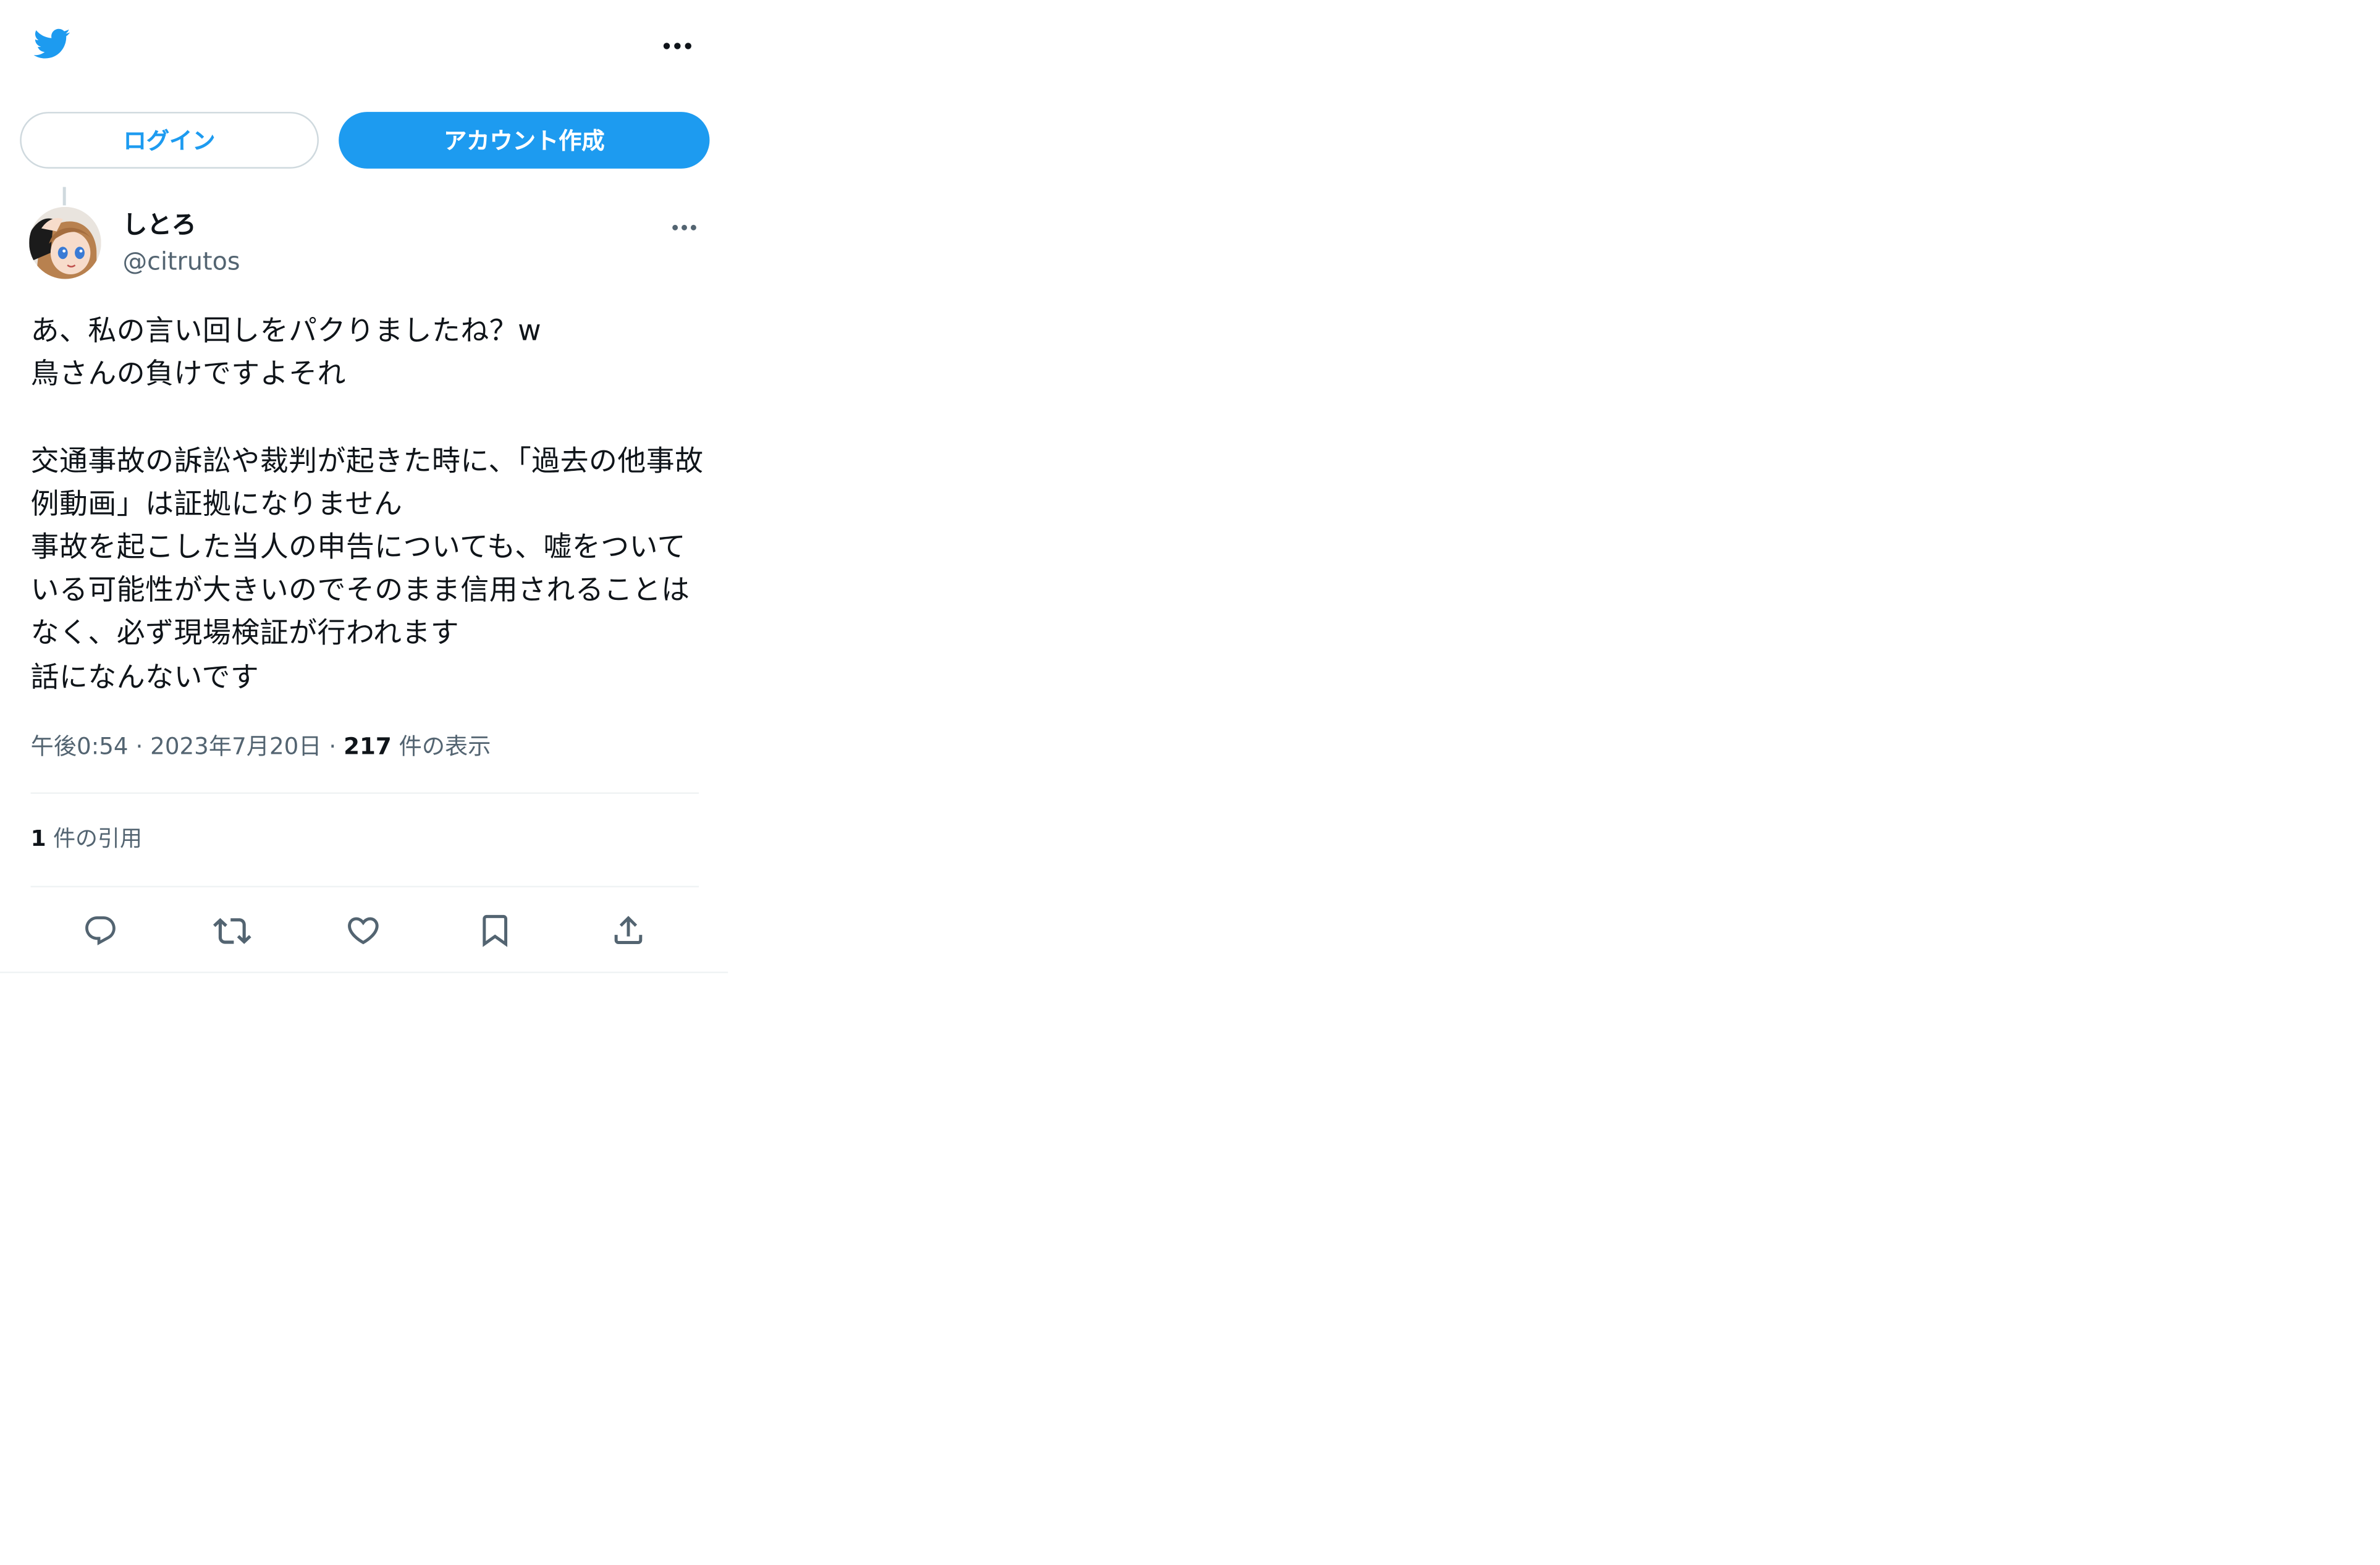 This screenshot has height=1565, width=2380. Describe the element at coordinates (236, 747) in the screenshot. I see `tweet-date: 2023年7月20日` at that location.